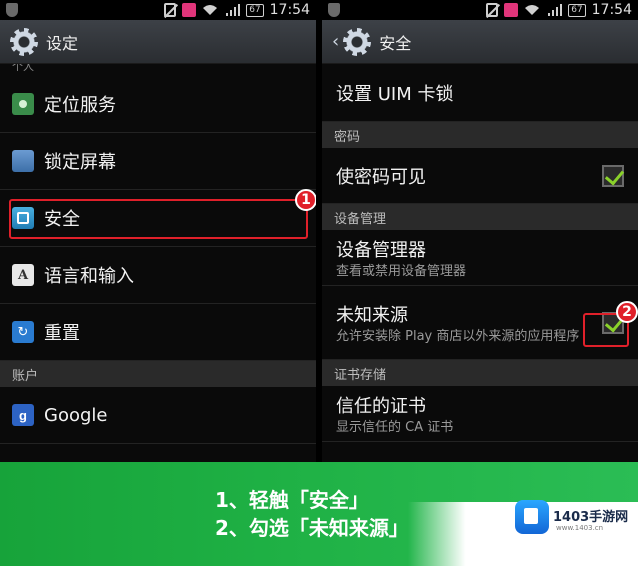  I want to click on device-admin-item: 设备管理器 查看或禁用设备管理器, so click(480, 258).